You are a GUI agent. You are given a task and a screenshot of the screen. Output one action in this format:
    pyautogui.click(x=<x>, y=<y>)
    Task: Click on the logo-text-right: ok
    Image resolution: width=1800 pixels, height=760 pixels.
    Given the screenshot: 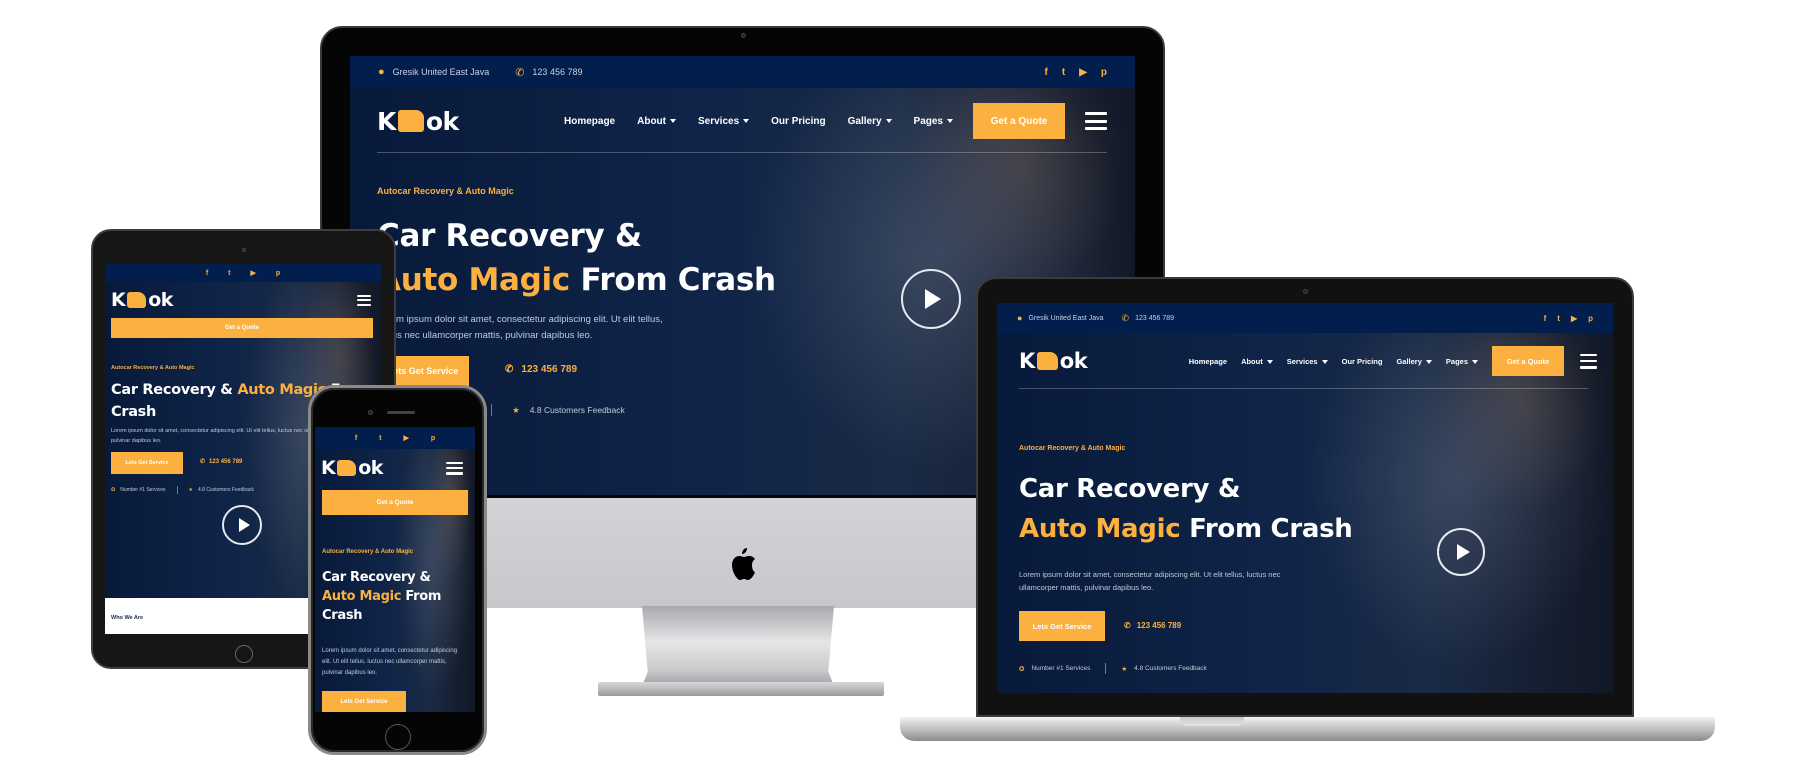 What is the action you would take?
    pyautogui.click(x=442, y=121)
    